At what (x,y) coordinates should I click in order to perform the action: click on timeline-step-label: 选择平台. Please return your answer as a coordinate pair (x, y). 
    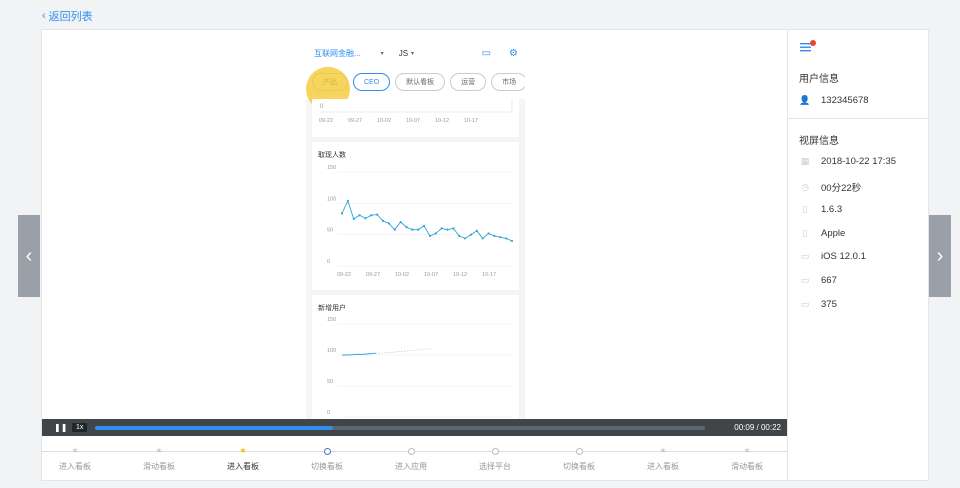
    Looking at the image, I should click on (495, 466).